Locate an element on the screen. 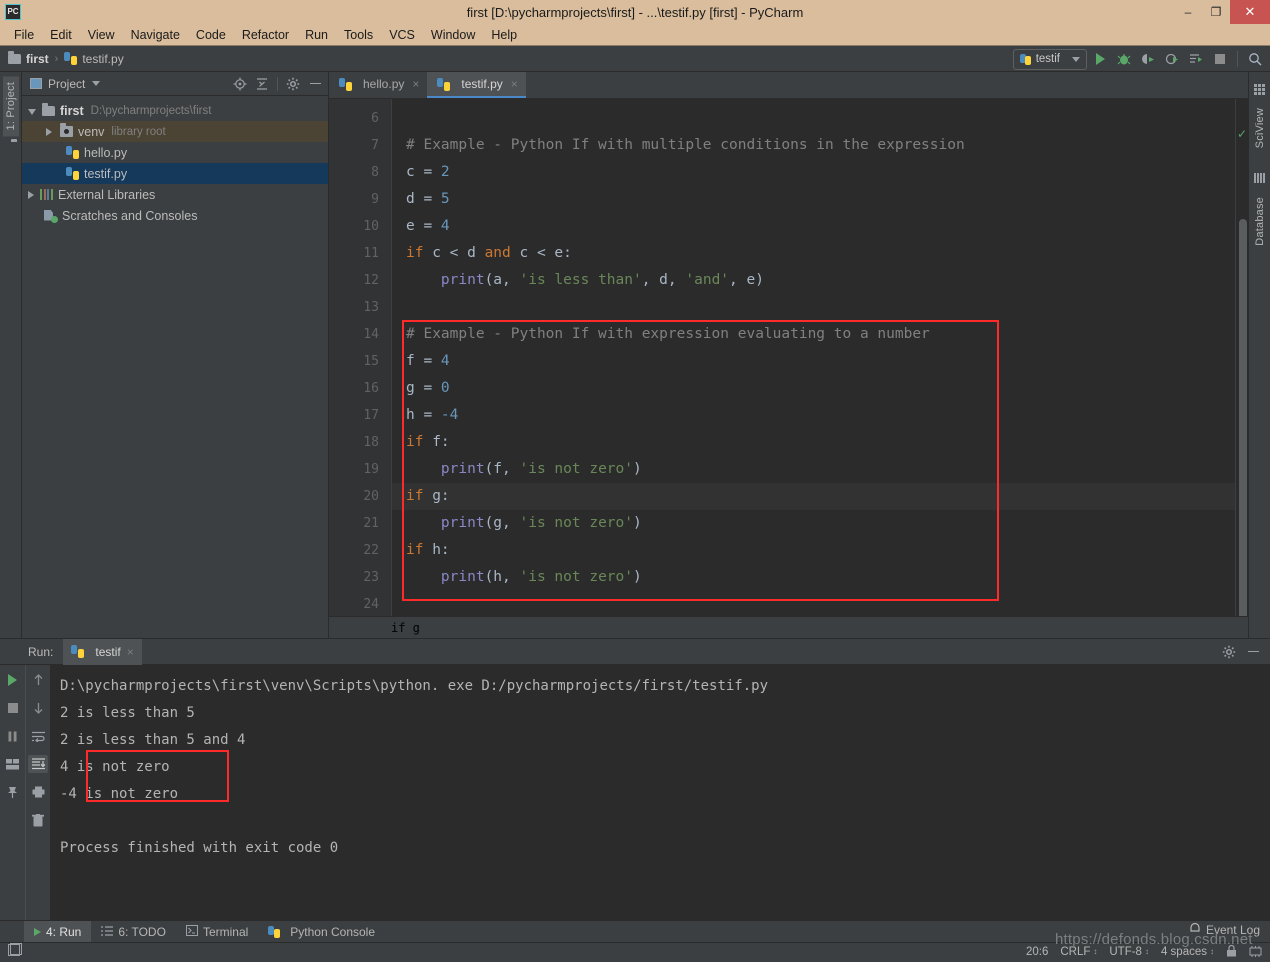 This screenshot has height=962, width=1270. tree-item-external-libraries: External Libraries is located at coordinates (175, 194).